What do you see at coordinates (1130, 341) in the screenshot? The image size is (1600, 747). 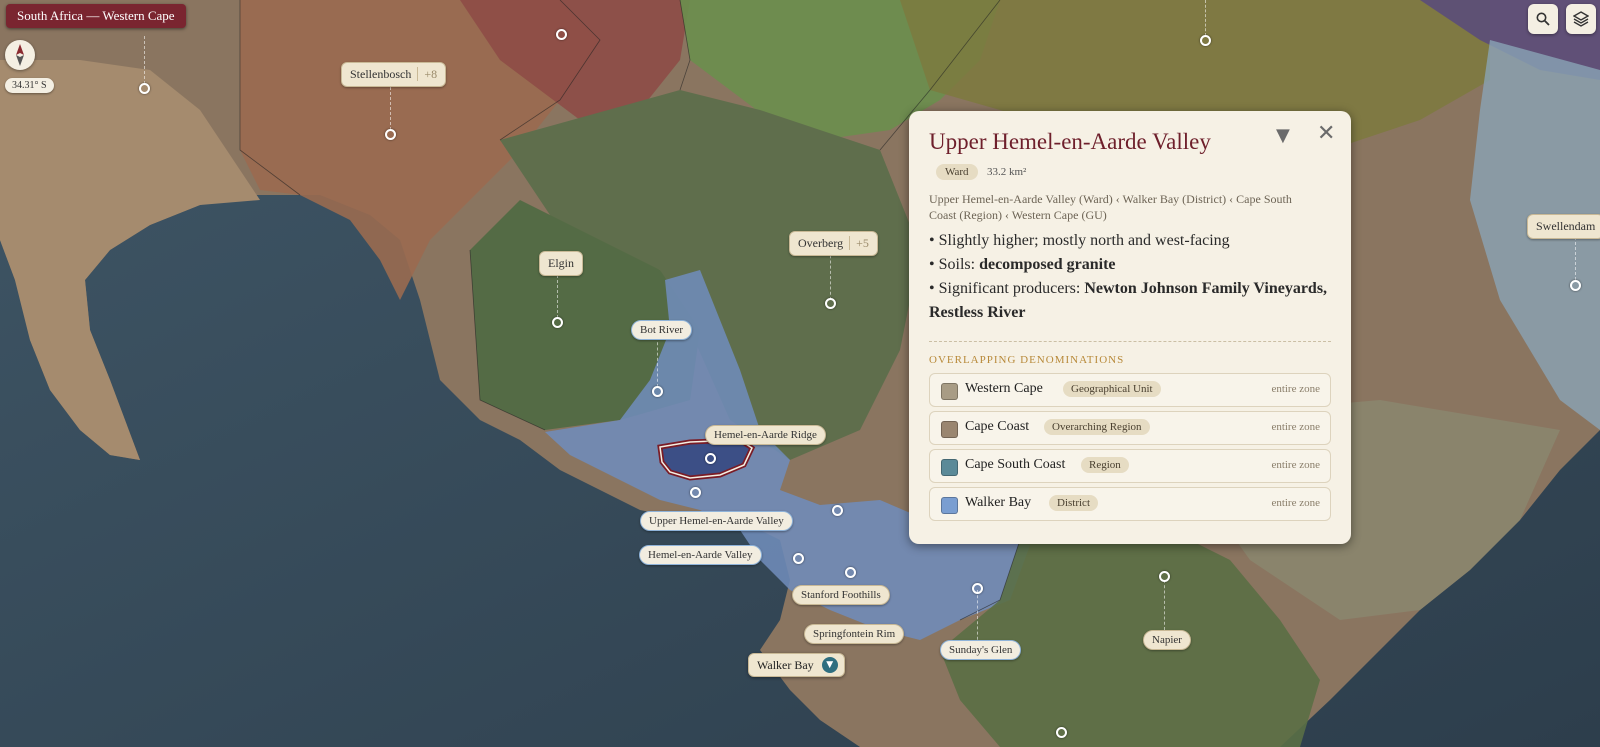 I see `divider` at bounding box center [1130, 341].